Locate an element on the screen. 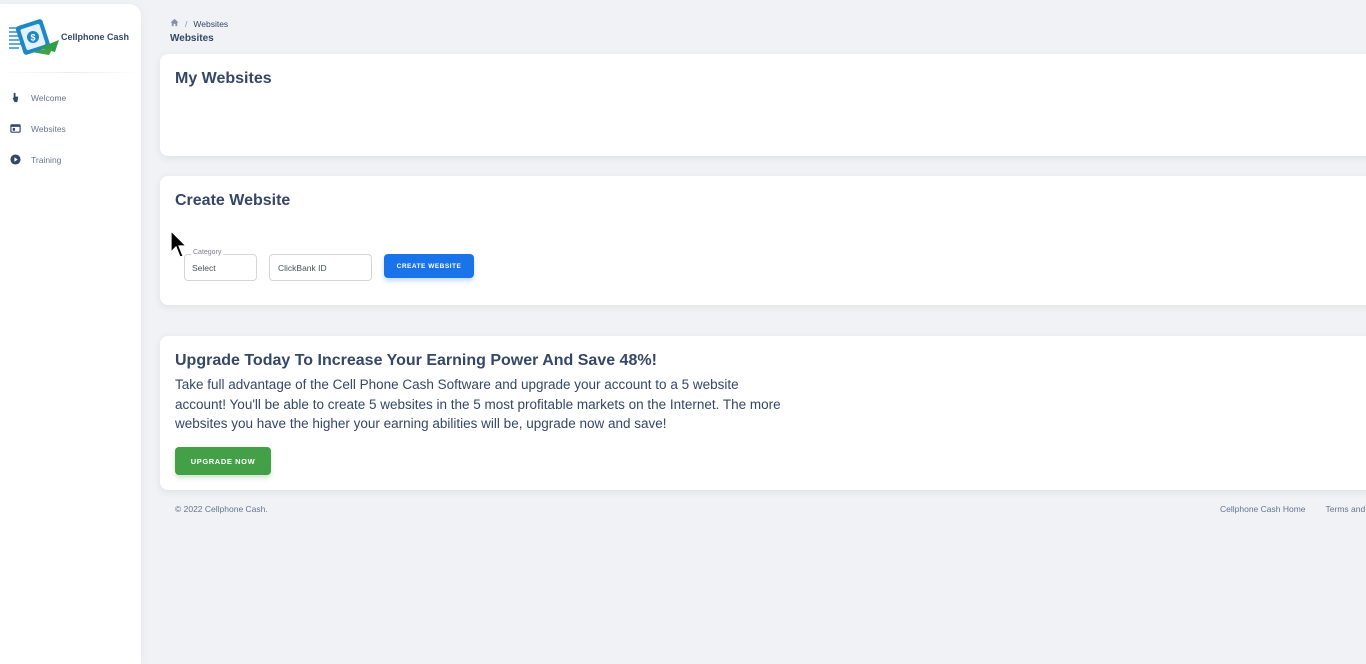 The height and width of the screenshot is (664, 1366). sidebar-item-label: Welcome is located at coordinates (49, 97).